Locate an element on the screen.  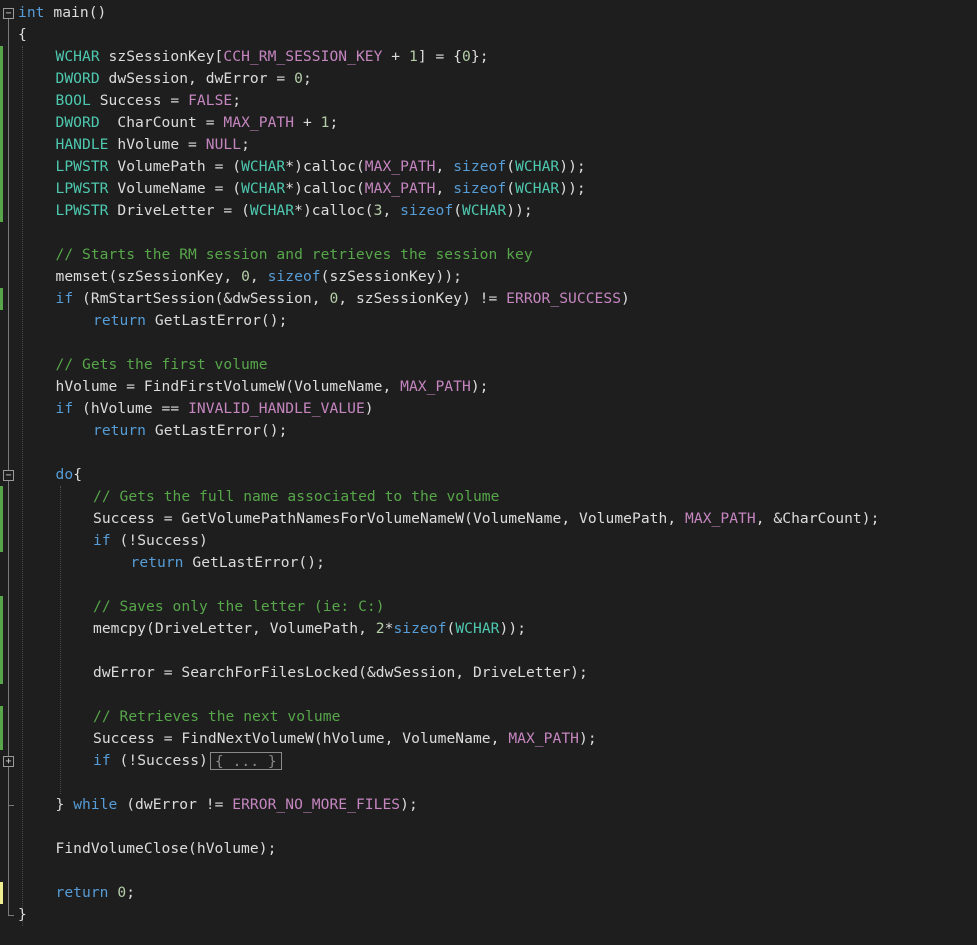
code-line: return 0; is located at coordinates (96, 893).